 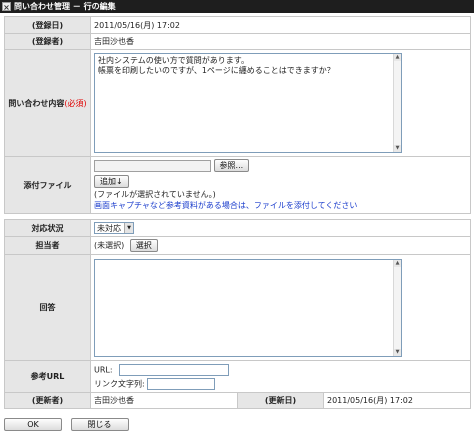 I want to click on window-title: 問い合わせ管理 － 行の編集, so click(x=65, y=6).